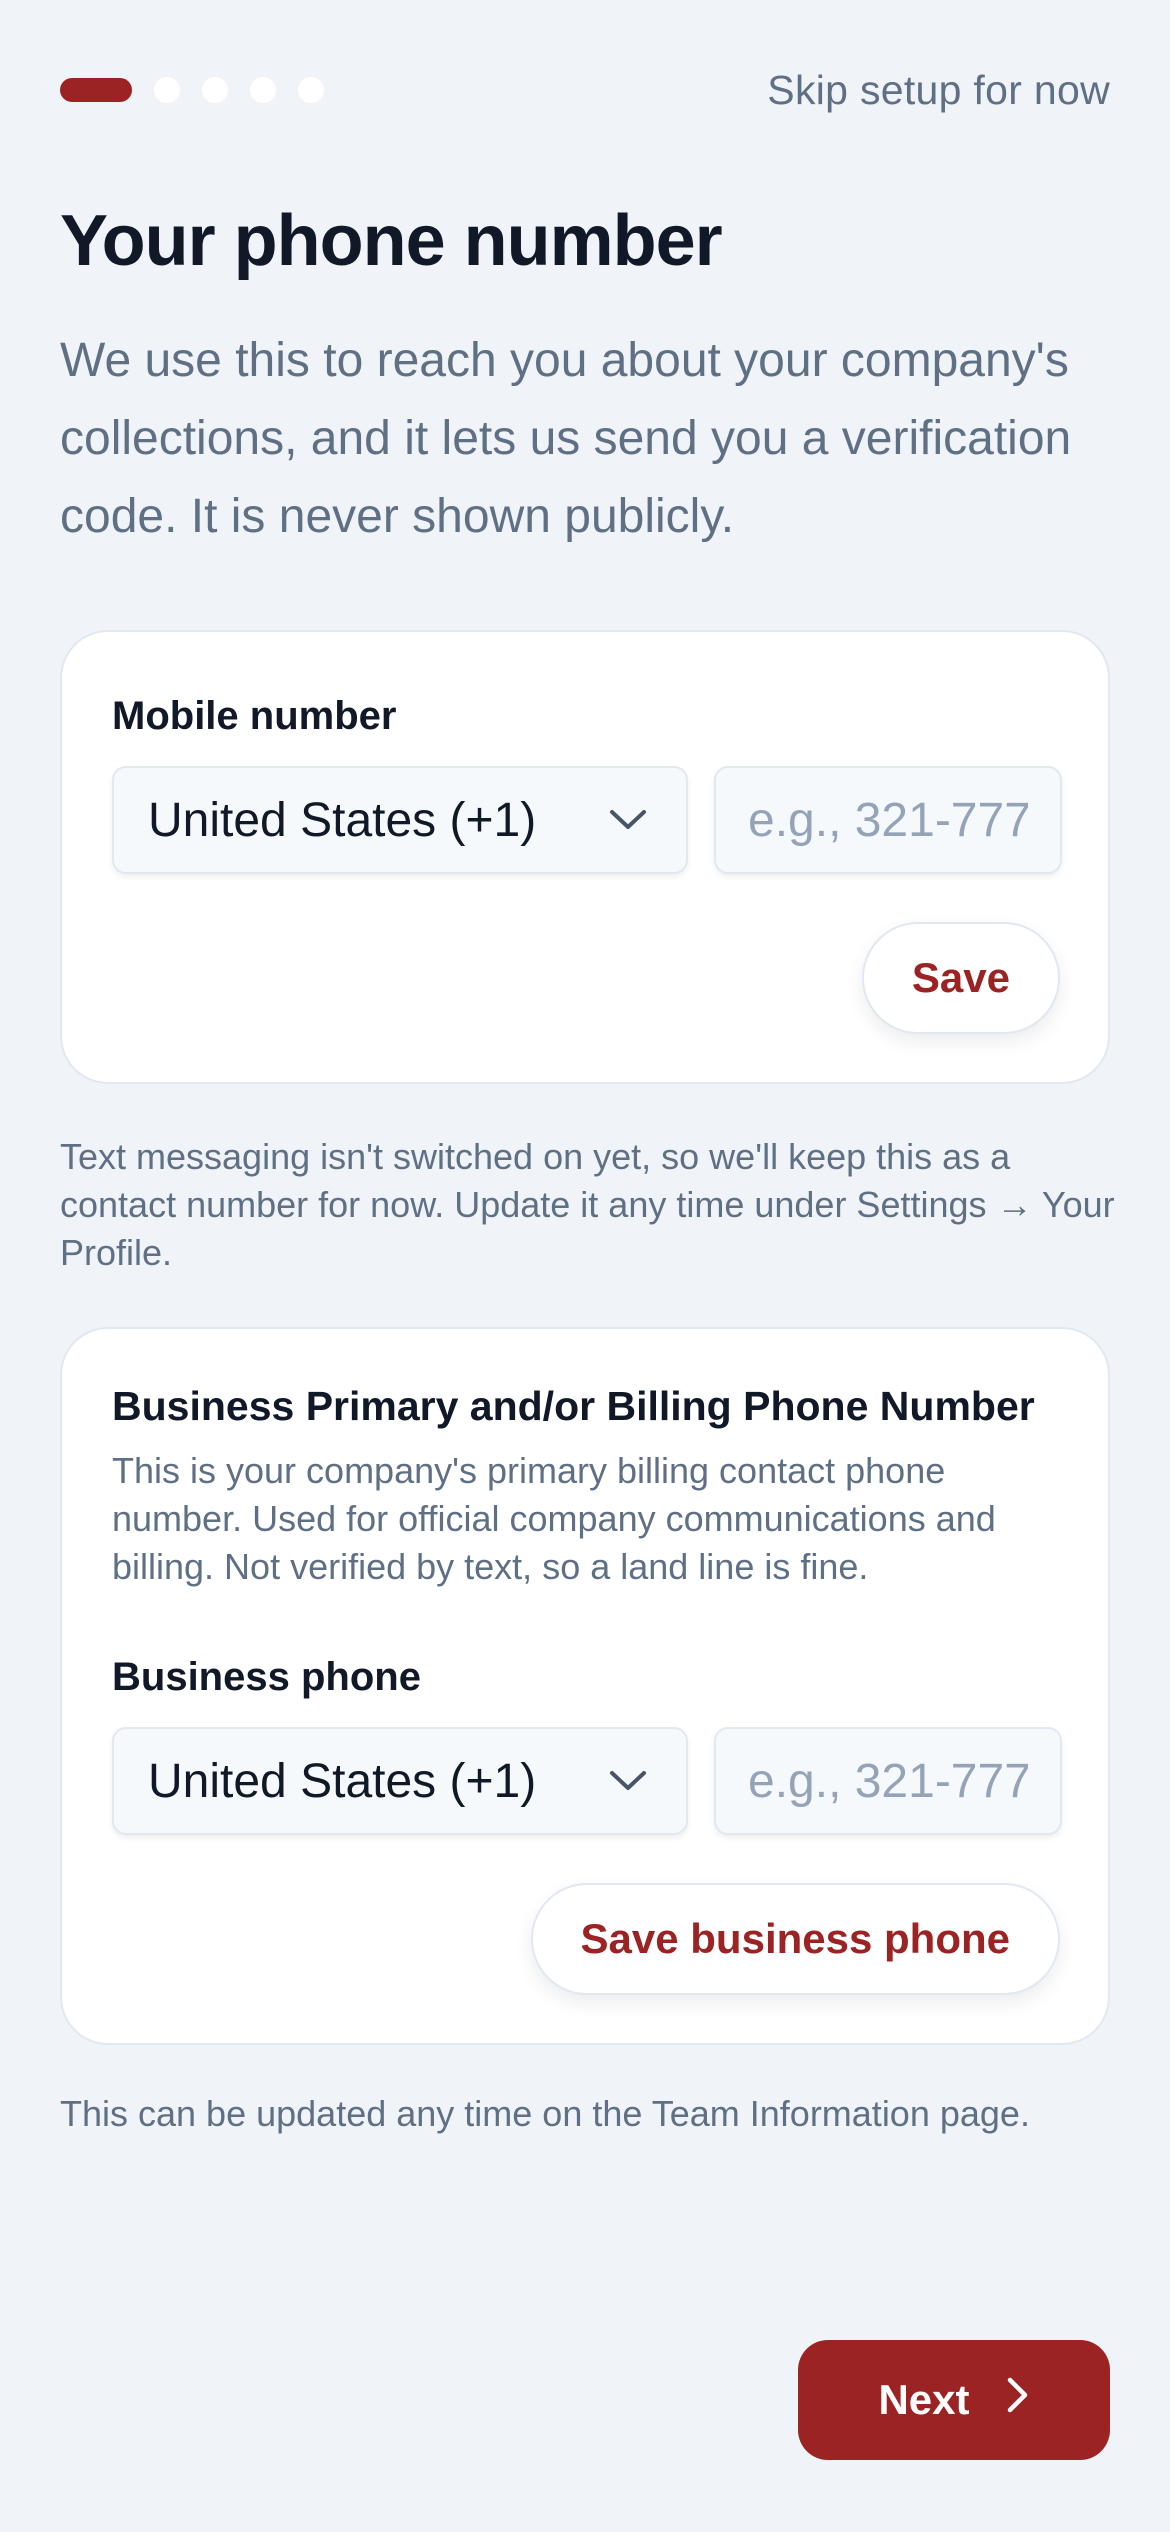  Describe the element at coordinates (585, 90) in the screenshot. I see `top-bar: Skip setup for now` at that location.